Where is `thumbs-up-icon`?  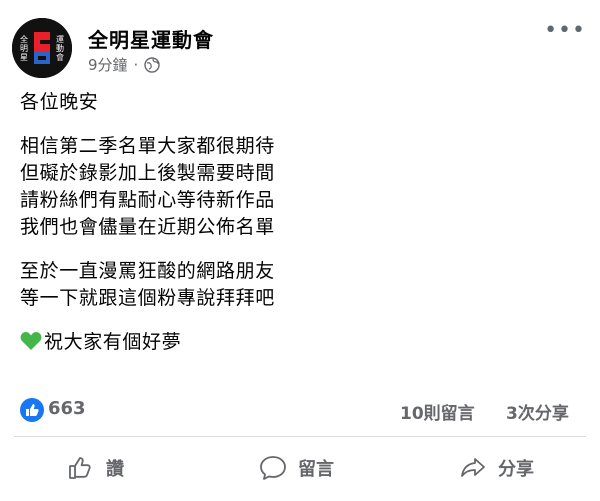
thumbs-up-icon is located at coordinates (32, 410).